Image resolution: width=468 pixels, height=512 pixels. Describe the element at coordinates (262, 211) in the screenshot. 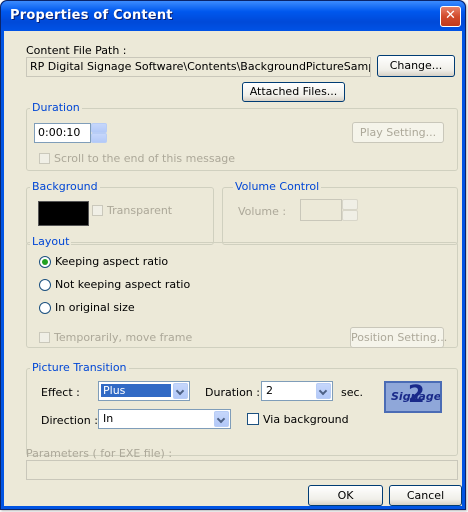

I see `volume-label: Volume :` at that location.